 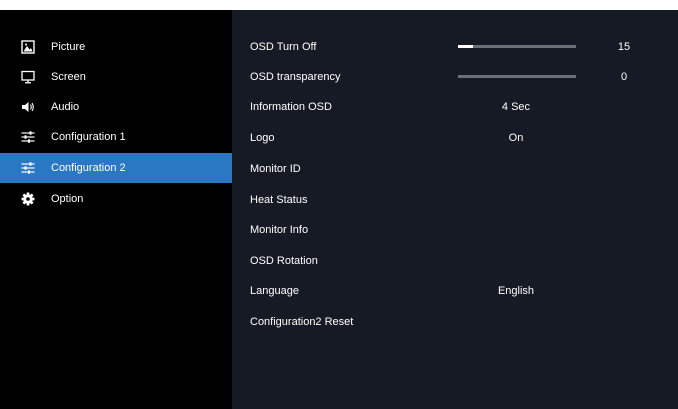 I want to click on configuration2-reset-row: Configuration2 Reset, so click(x=455, y=322).